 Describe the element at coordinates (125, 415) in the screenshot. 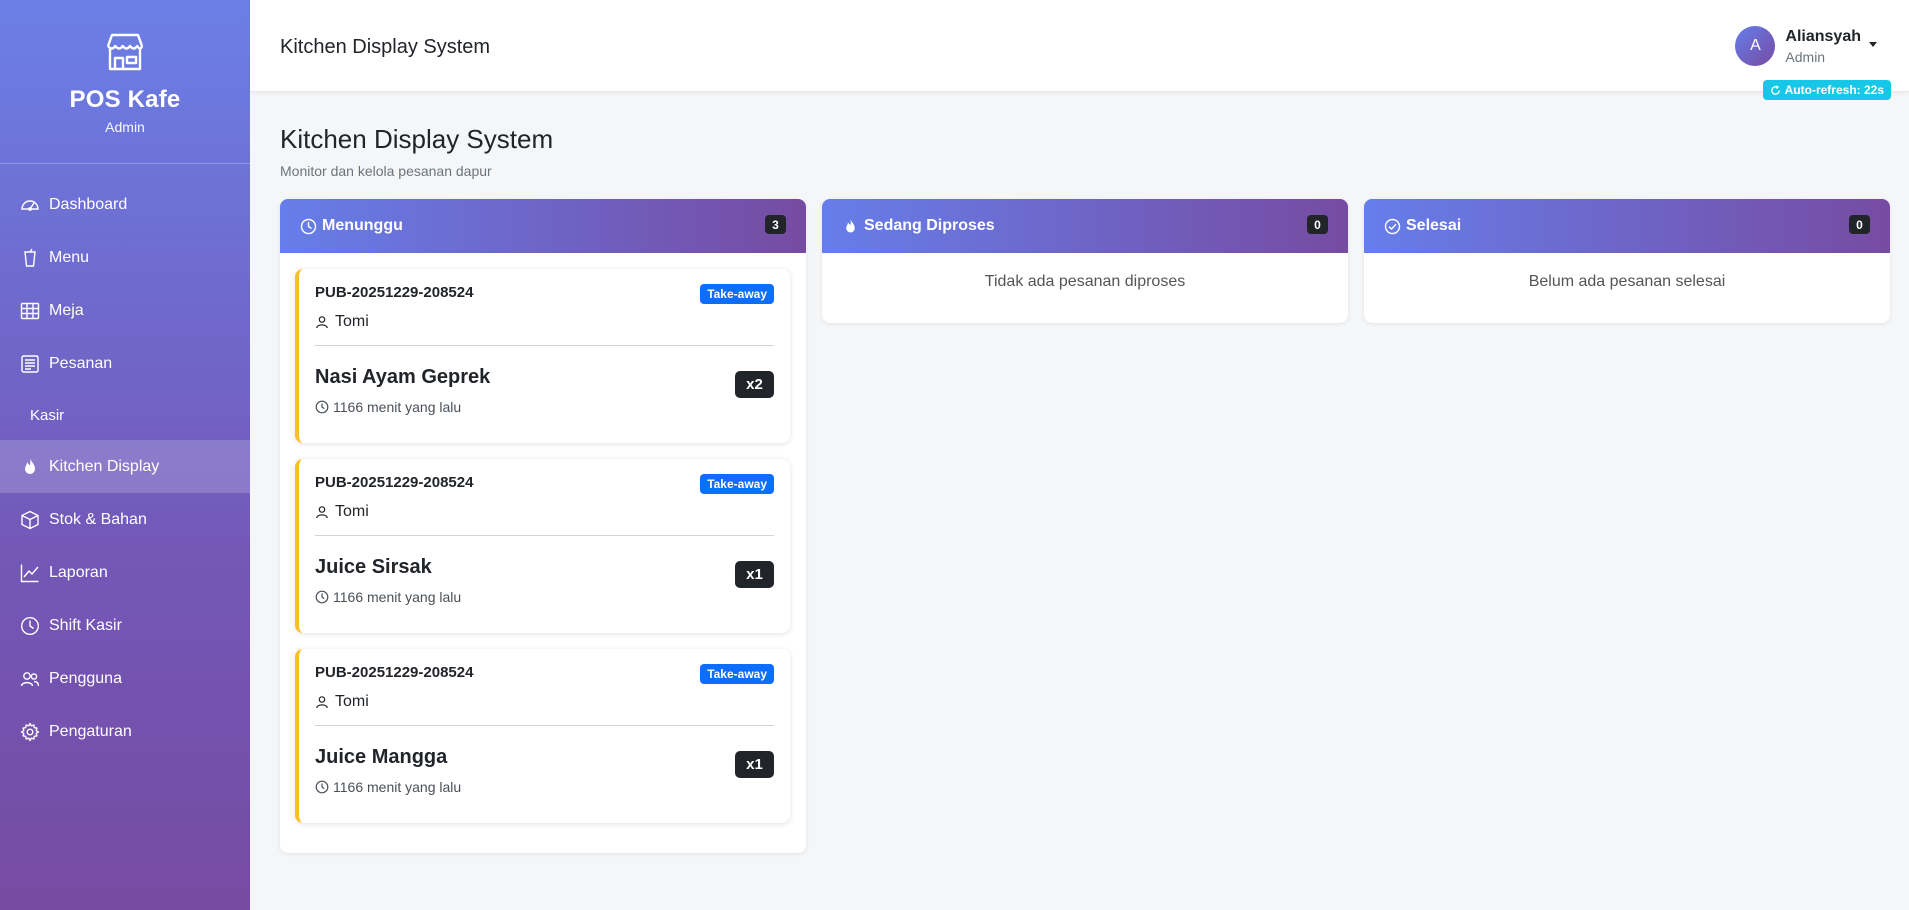

I see `sidebar-item-kasir: Kasir` at that location.